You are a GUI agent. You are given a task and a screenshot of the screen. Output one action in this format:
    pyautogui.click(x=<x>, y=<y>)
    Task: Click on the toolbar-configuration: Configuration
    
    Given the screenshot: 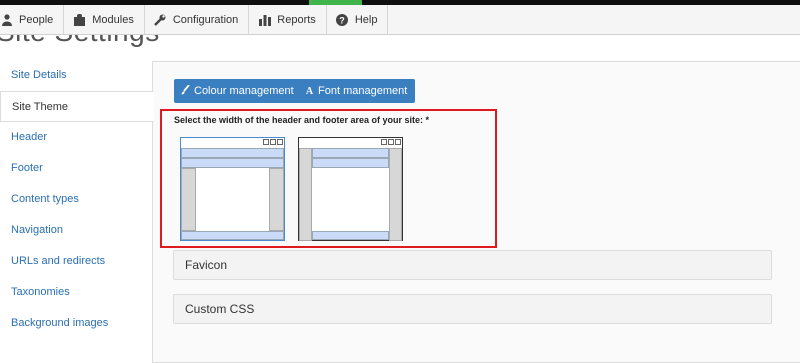 What is the action you would take?
    pyautogui.click(x=197, y=19)
    